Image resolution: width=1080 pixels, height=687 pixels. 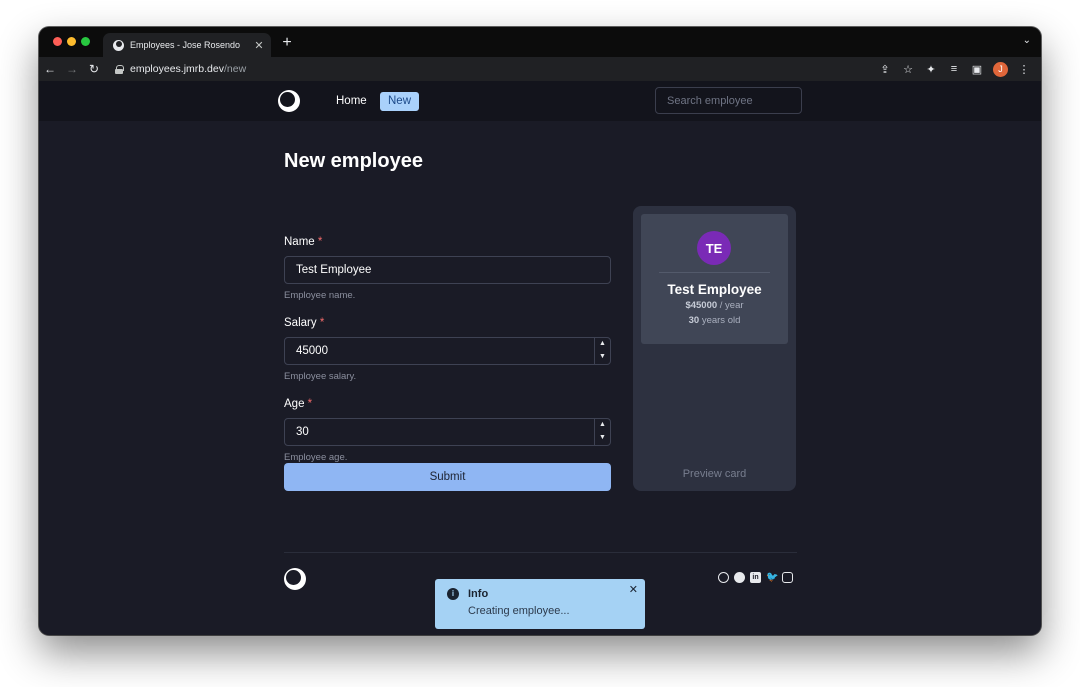 I want to click on twitter-icon: 🐦, so click(x=772, y=577).